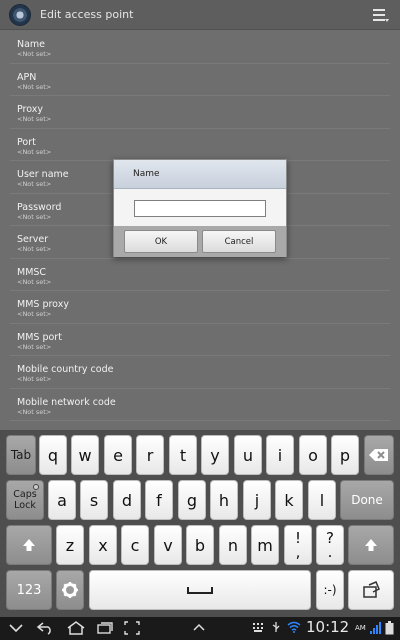 The width and height of the screenshot is (400, 640). I want to click on clock-ampm: AM, so click(360, 628).